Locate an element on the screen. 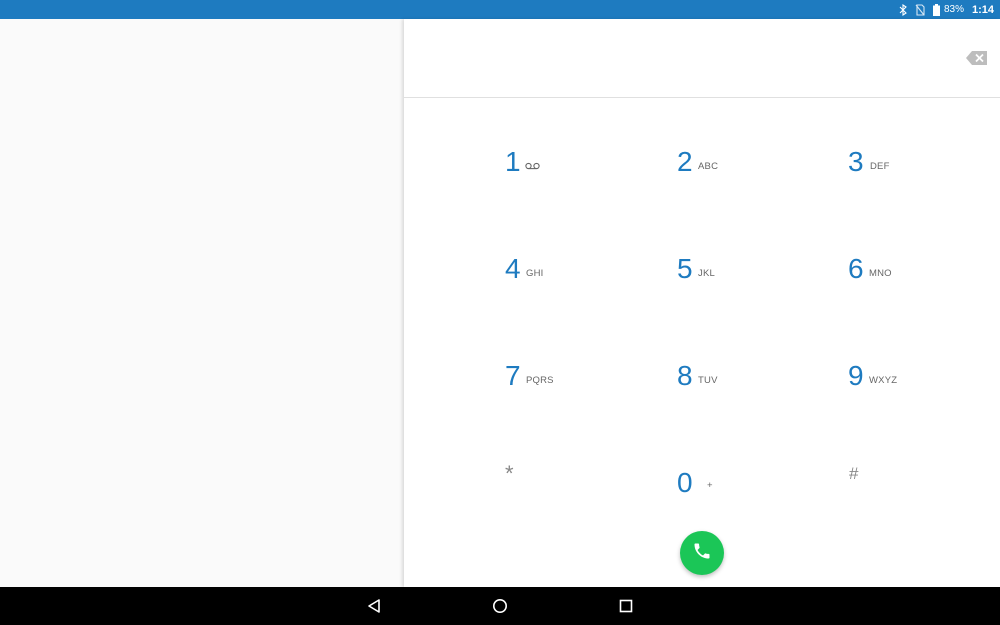 This screenshot has height=625, width=1000. key-letters: TUV is located at coordinates (708, 380).